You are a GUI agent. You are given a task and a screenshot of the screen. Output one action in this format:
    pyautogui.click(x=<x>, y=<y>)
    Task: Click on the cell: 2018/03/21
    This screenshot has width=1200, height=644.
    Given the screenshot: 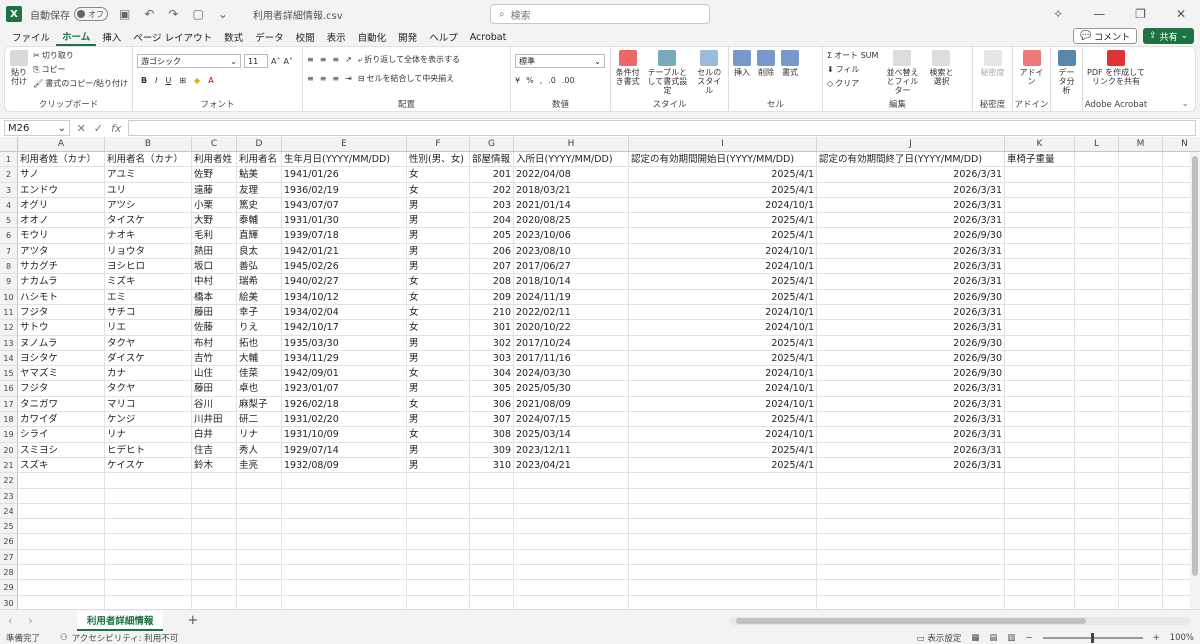 What is the action you would take?
    pyautogui.click(x=571, y=190)
    